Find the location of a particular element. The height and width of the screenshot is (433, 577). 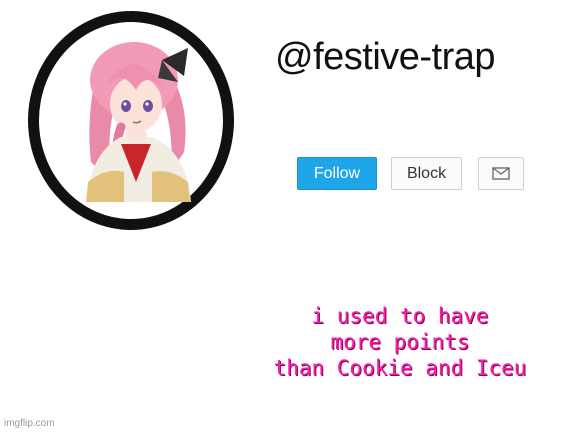

caption-line: more points is located at coordinates (400, 342).